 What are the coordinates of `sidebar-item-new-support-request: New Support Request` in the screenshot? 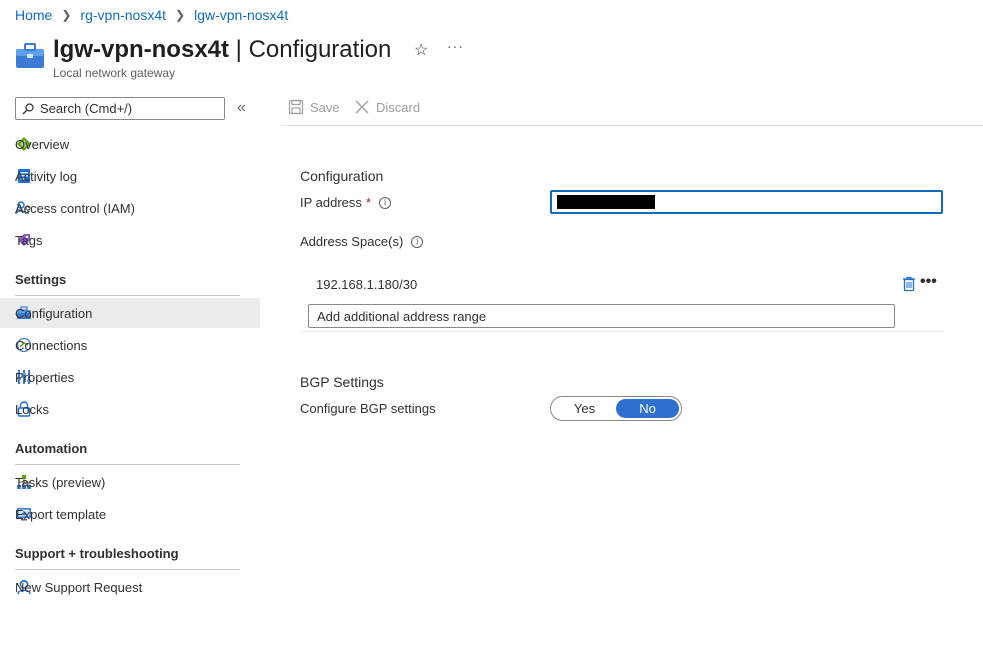 It's located at (130, 587).